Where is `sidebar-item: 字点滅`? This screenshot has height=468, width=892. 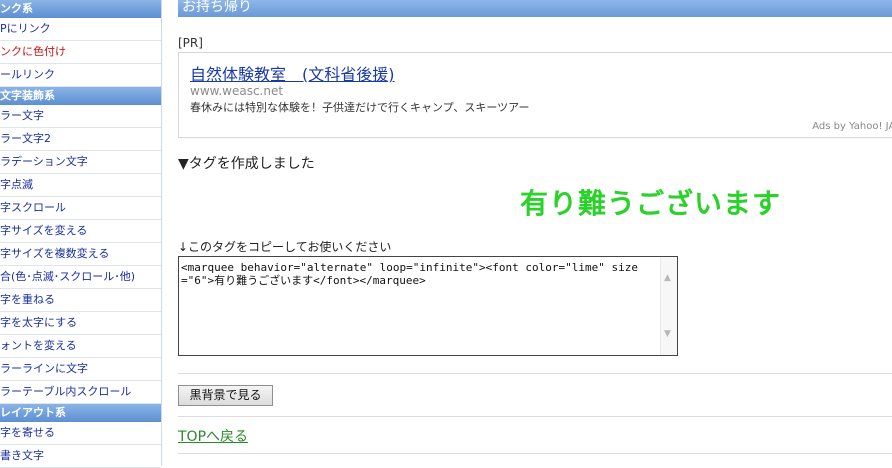
sidebar-item: 字点滅 is located at coordinates (80, 185).